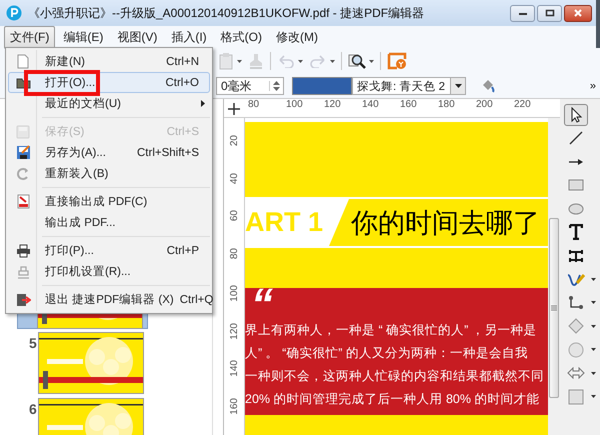  I want to click on close-icon, so click(578, 13).